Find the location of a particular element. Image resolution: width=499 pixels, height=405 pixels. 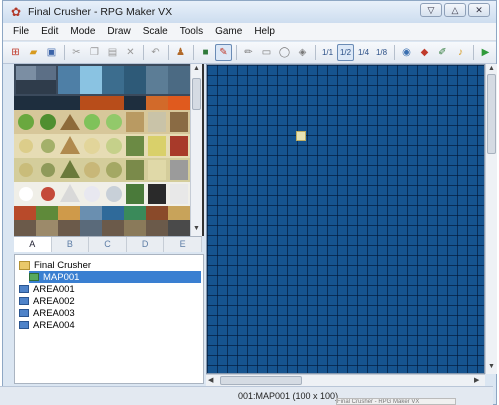

scale-1-4-button: 1/4 is located at coordinates (363, 52).